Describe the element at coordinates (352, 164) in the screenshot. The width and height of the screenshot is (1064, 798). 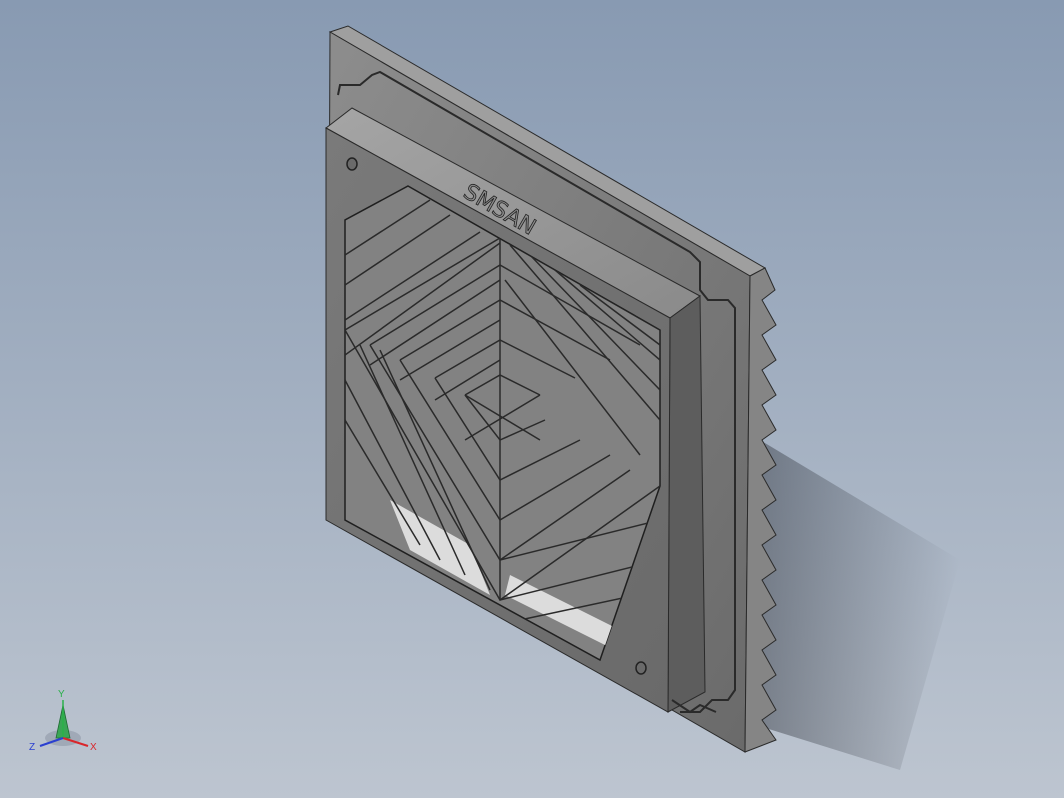
I see `mount-hole-top-left` at that location.